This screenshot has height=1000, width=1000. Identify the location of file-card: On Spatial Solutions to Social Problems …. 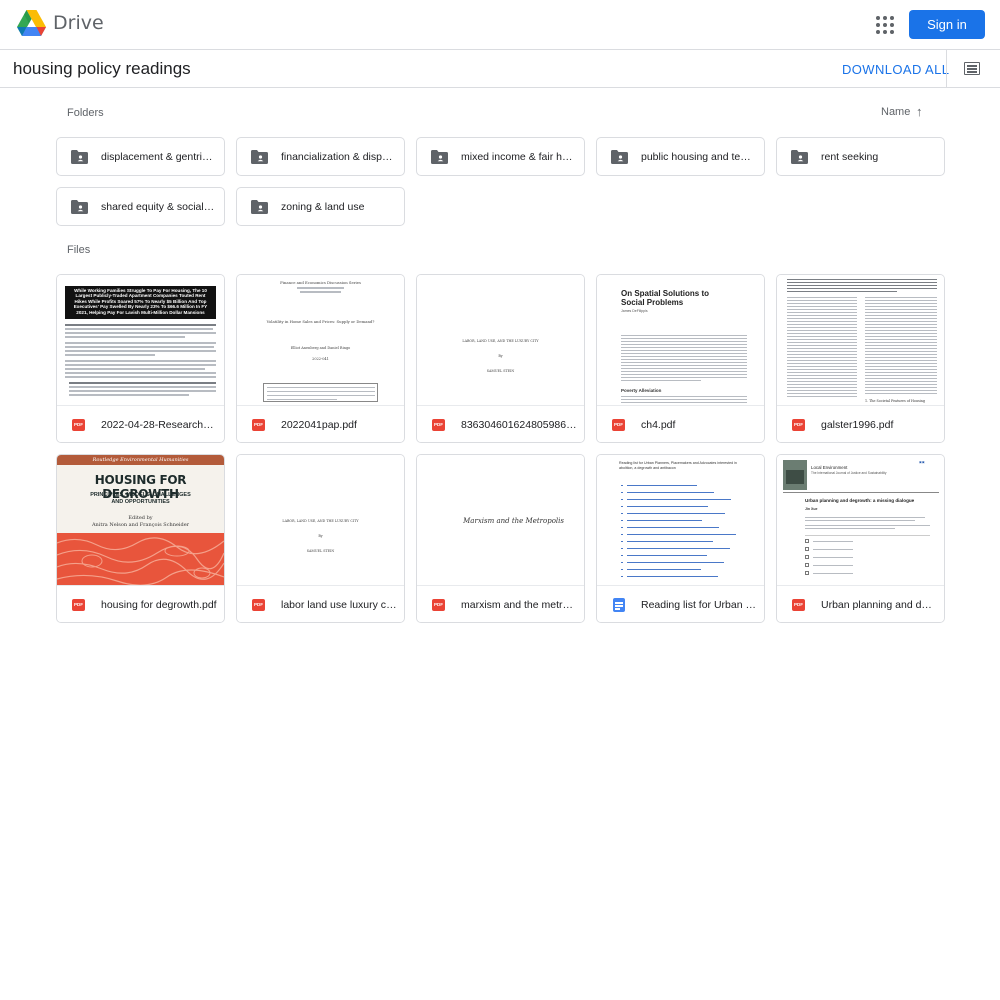
(680, 358).